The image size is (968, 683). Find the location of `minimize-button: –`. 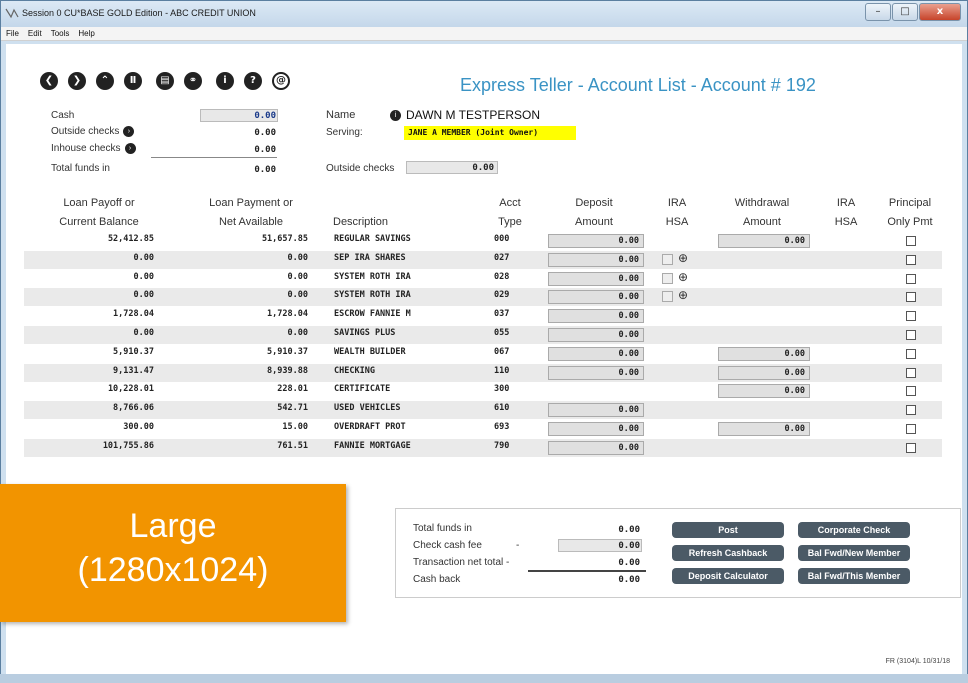

minimize-button: – is located at coordinates (878, 12).